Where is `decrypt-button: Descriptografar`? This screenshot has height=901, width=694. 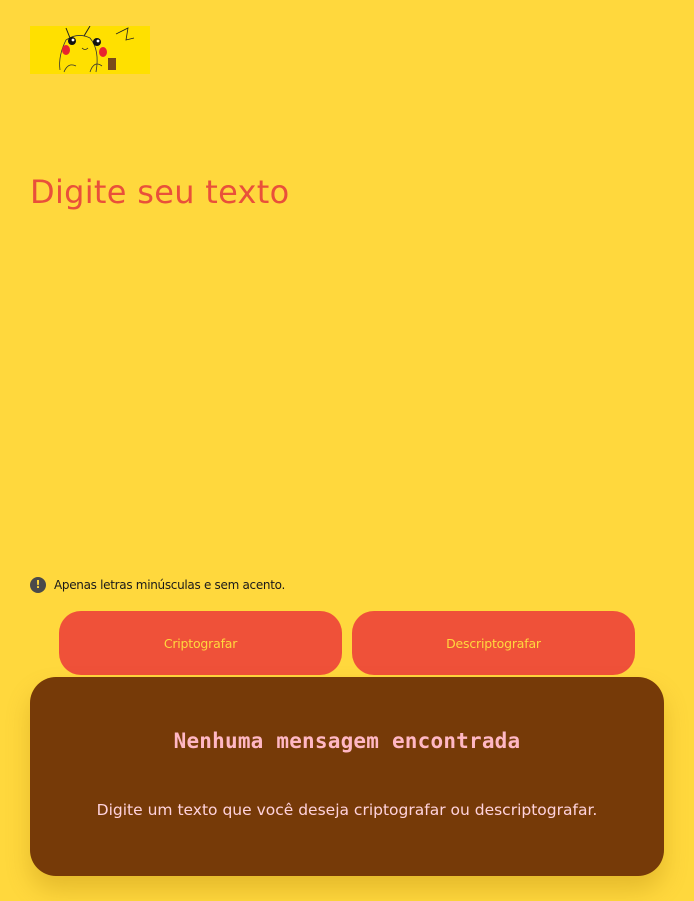 decrypt-button: Descriptografar is located at coordinates (493, 643).